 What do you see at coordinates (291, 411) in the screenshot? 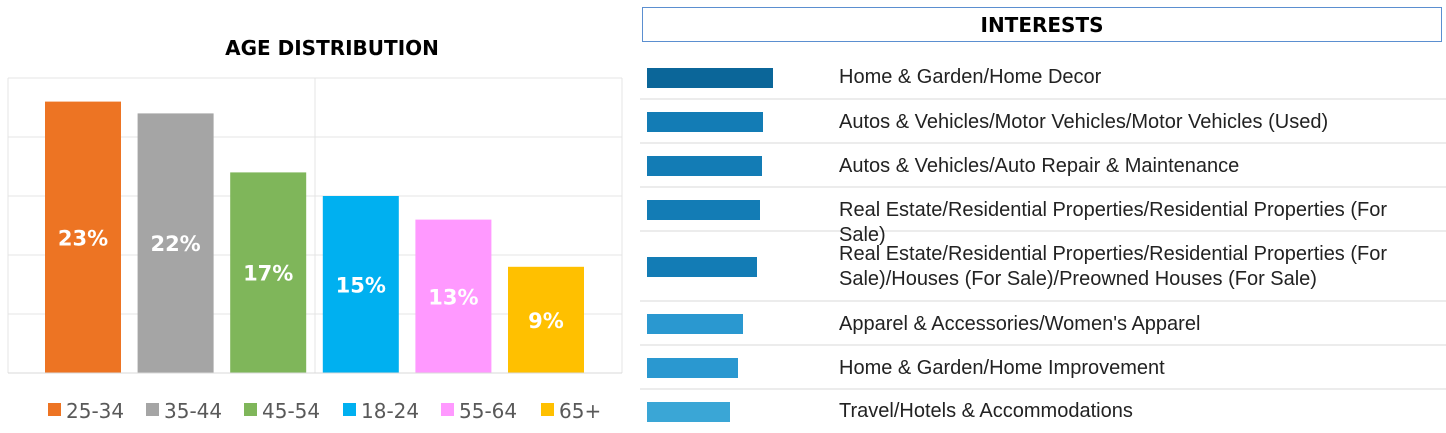
I see `legend-label: 45-54` at bounding box center [291, 411].